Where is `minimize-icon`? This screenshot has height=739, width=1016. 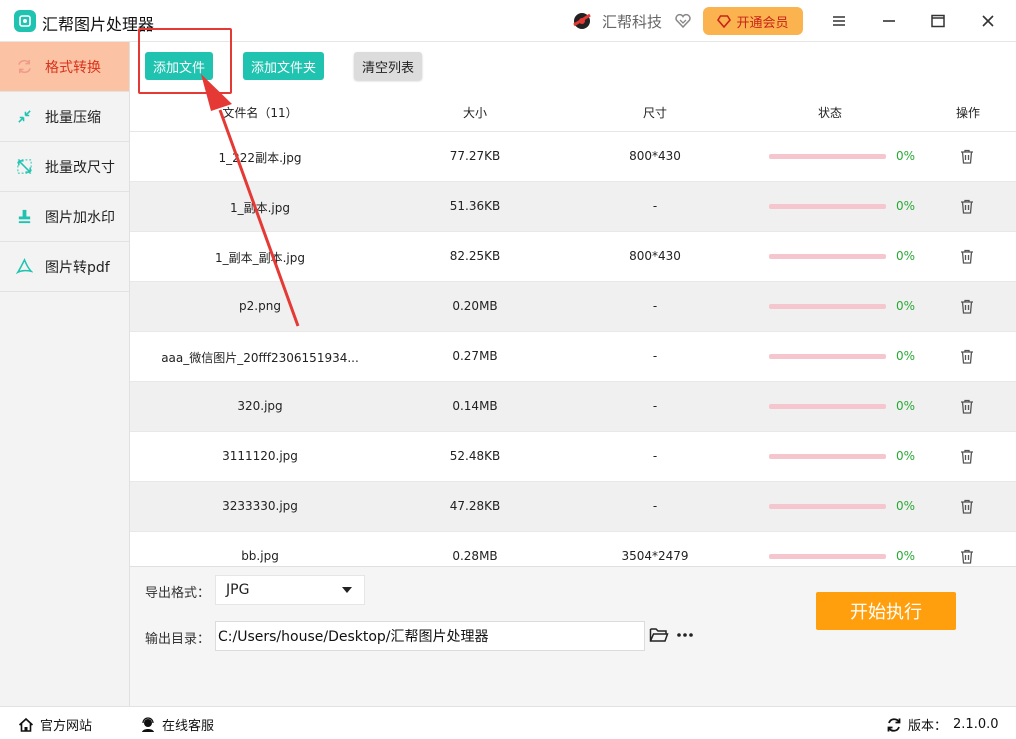
minimize-icon is located at coordinates (889, 21).